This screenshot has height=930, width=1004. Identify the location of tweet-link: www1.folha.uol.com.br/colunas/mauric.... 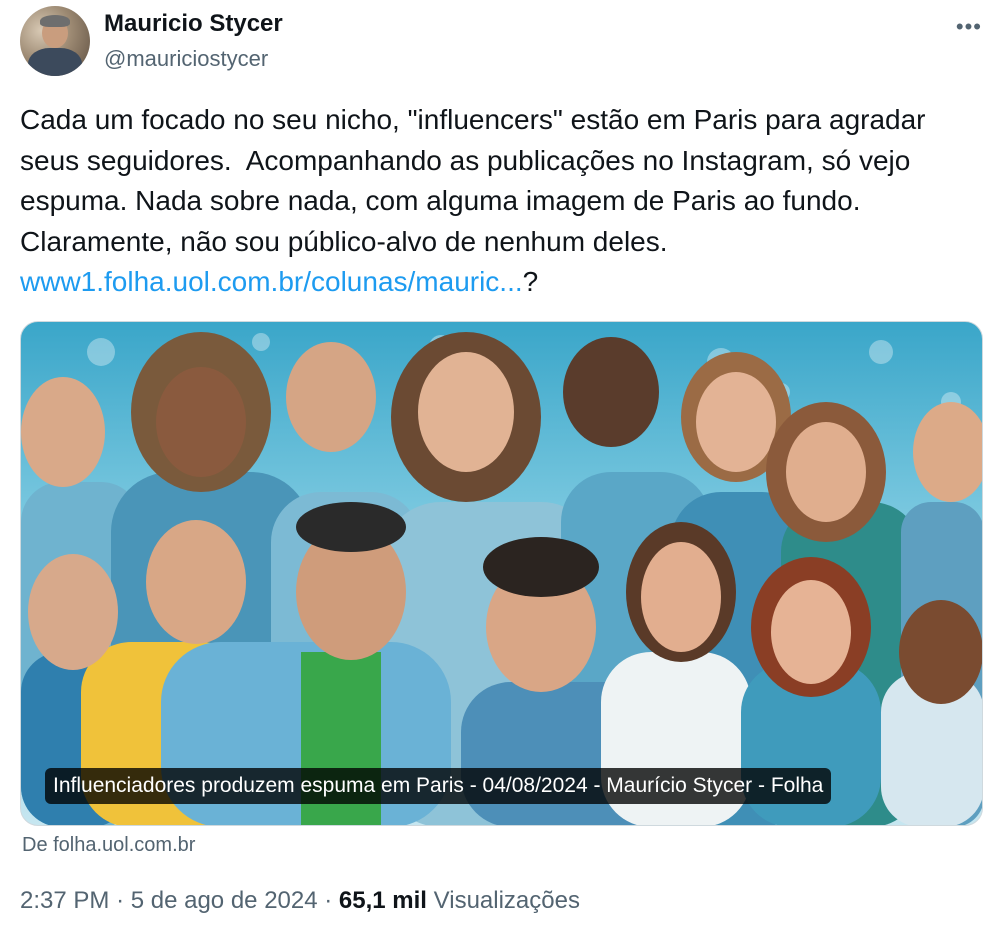
(271, 281).